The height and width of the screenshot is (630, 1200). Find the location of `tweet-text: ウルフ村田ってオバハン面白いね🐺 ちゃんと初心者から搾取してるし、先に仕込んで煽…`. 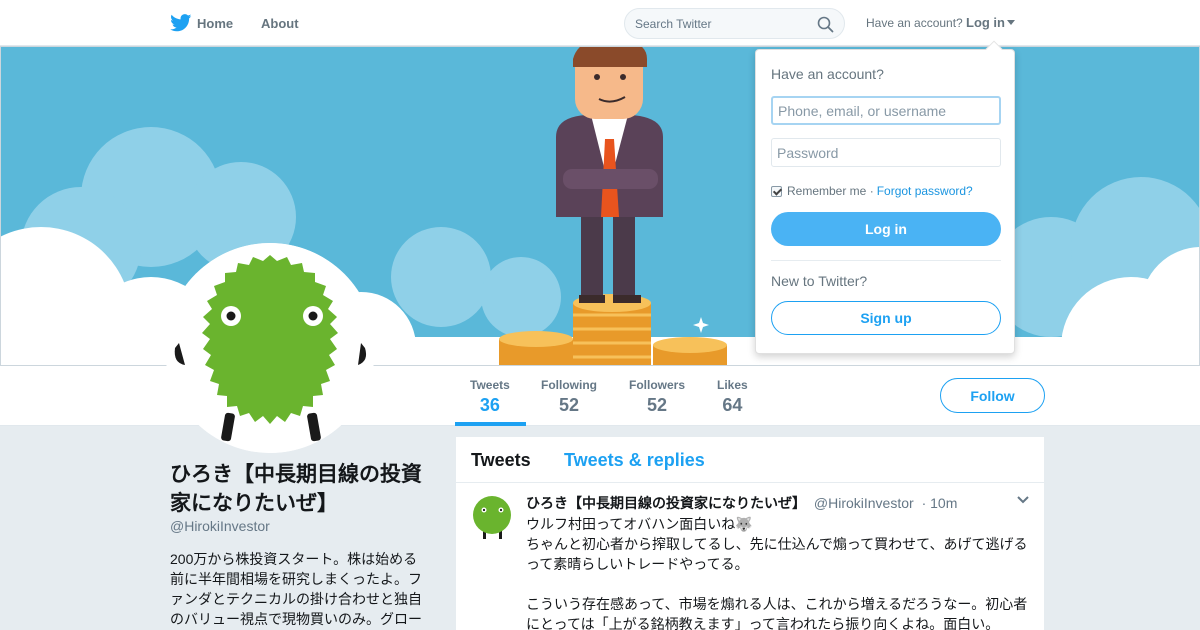

tweet-text: ウルフ村田ってオバハン面白いね🐺 ちゃんと初心者から搾取してるし、先に仕込んで煽… is located at coordinates (780, 572).